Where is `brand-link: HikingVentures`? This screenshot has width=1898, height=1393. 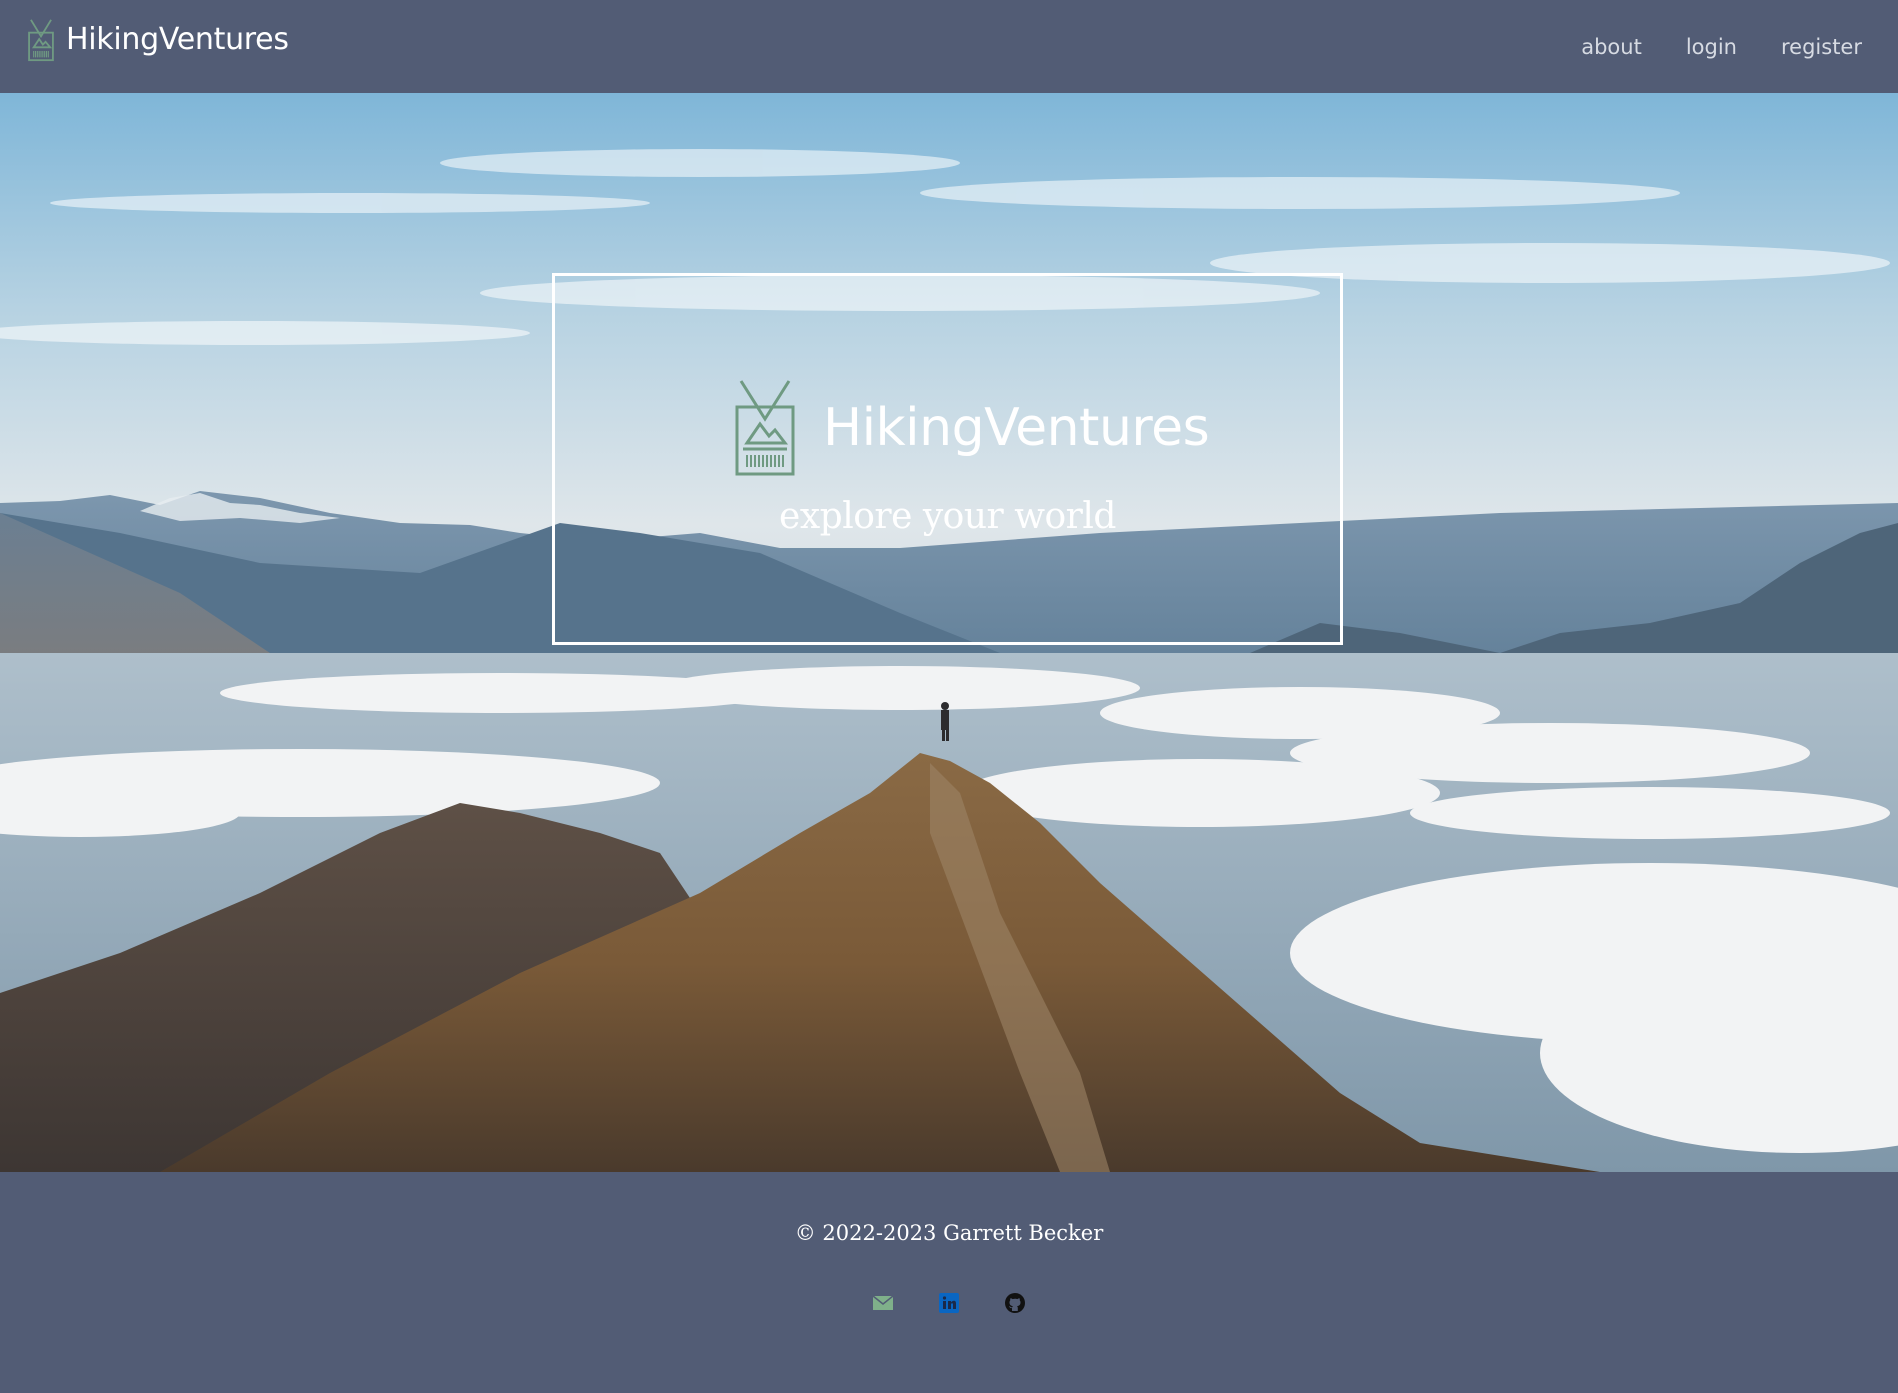 brand-link: HikingVentures is located at coordinates (157, 40).